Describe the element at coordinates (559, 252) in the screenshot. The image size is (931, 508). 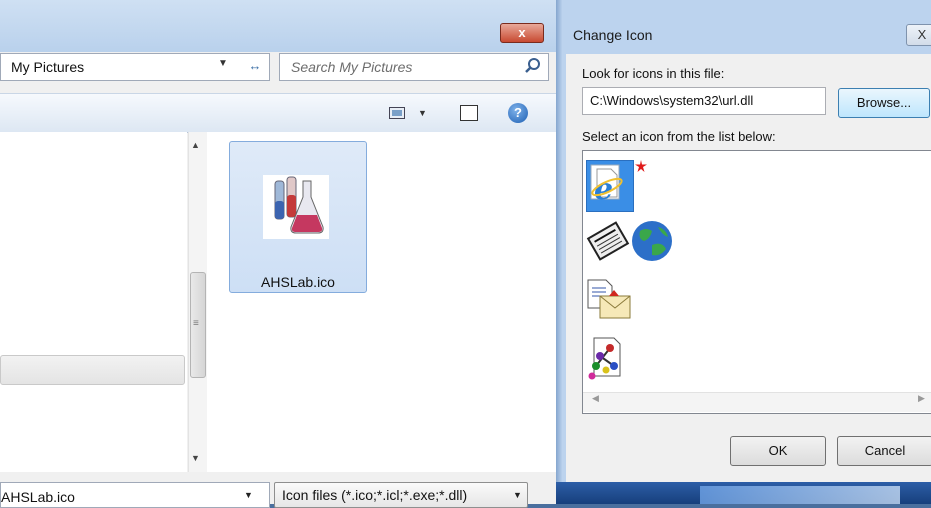
I see `change-icon-frame` at that location.